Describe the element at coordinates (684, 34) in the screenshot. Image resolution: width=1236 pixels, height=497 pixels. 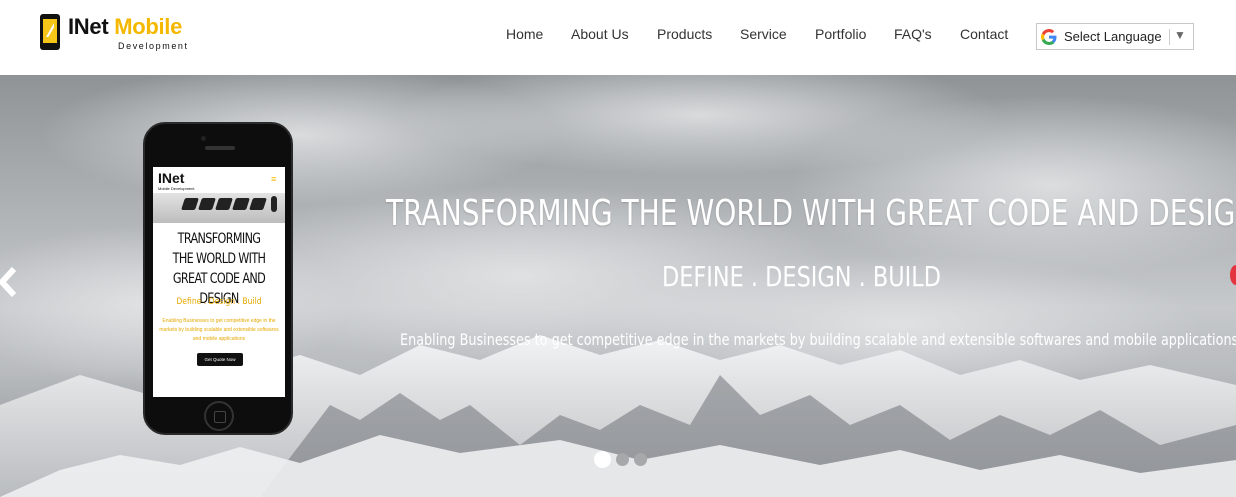
I see `nav-item-products: Products` at that location.